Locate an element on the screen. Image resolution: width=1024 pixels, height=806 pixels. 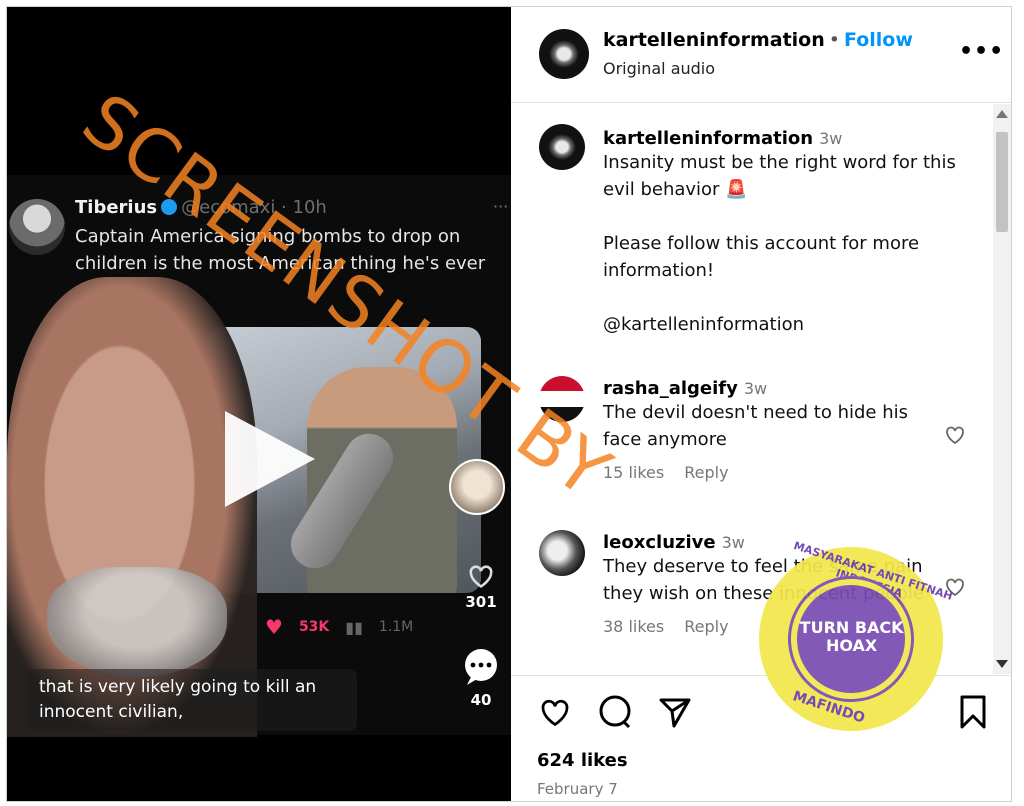
tweet-header: Tiberius @ecomaxi · 10h is located at coordinates (201, 207).